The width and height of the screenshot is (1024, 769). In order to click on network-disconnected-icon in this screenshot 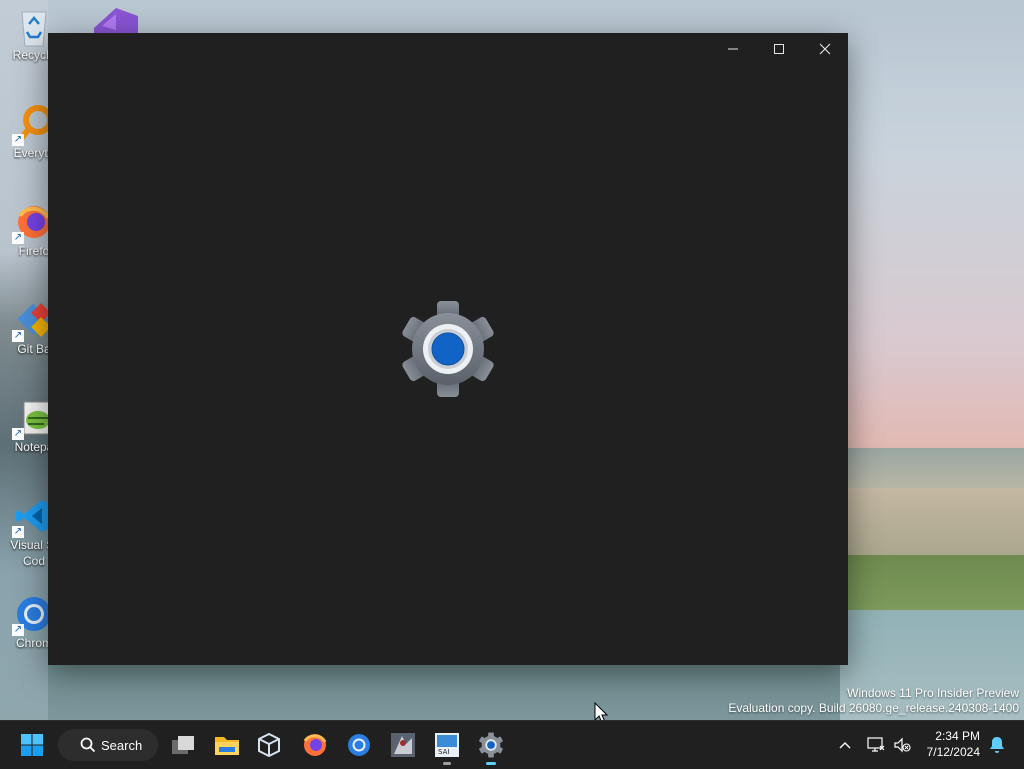, I will do `click(876, 744)`.